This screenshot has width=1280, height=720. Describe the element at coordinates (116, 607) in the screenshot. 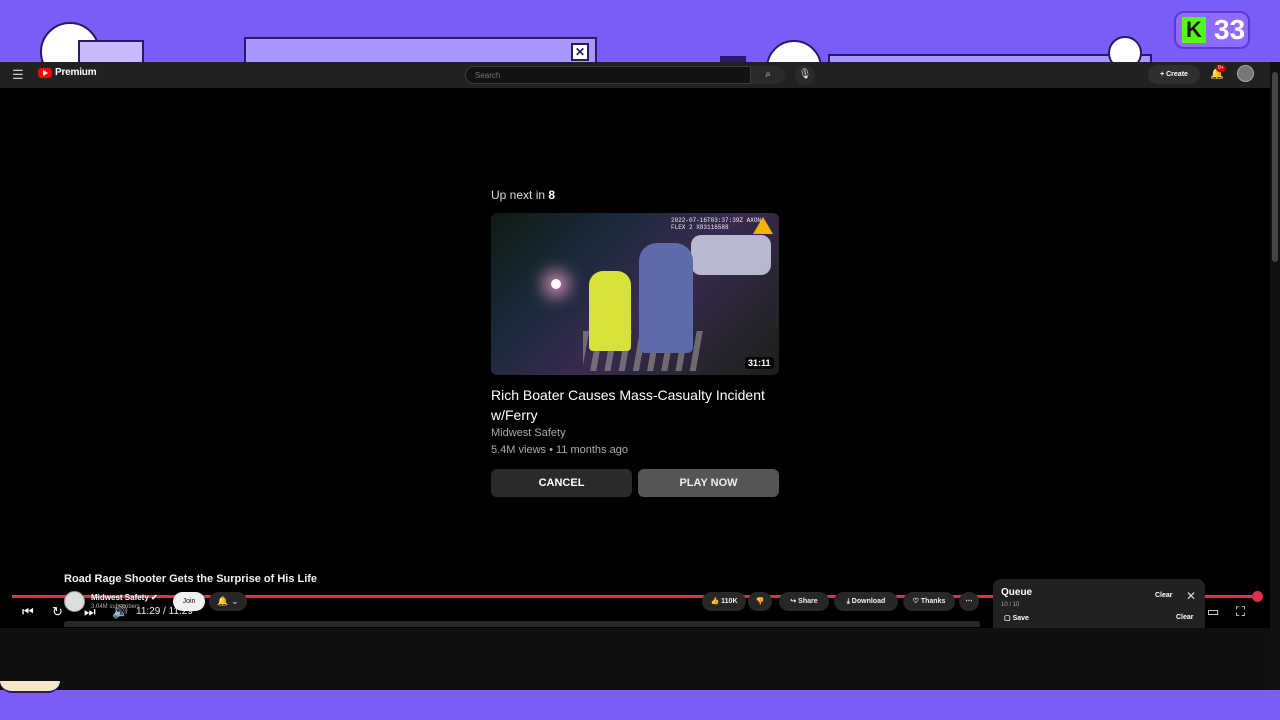

I see `subscriber-count: 3.04M subscribers` at that location.